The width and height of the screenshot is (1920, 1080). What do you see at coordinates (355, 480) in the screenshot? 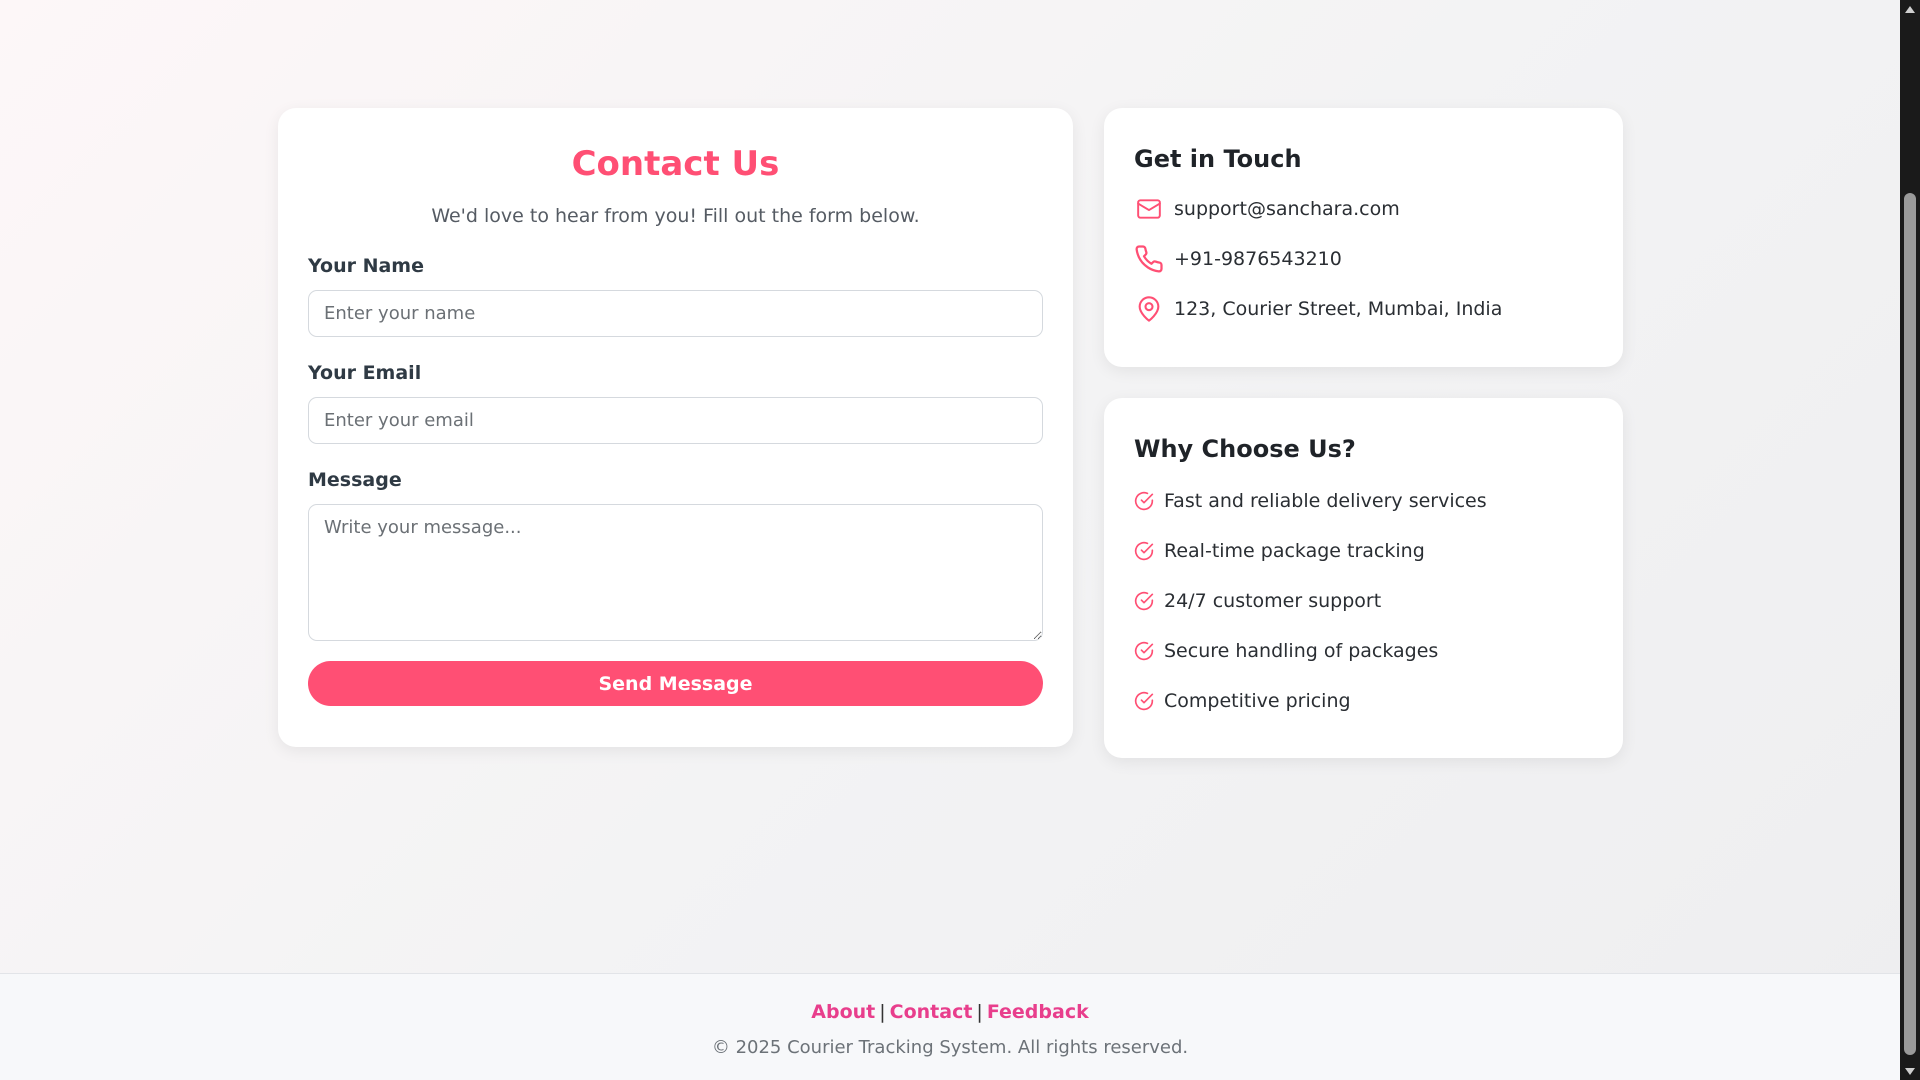
I see `message-label: Message` at bounding box center [355, 480].